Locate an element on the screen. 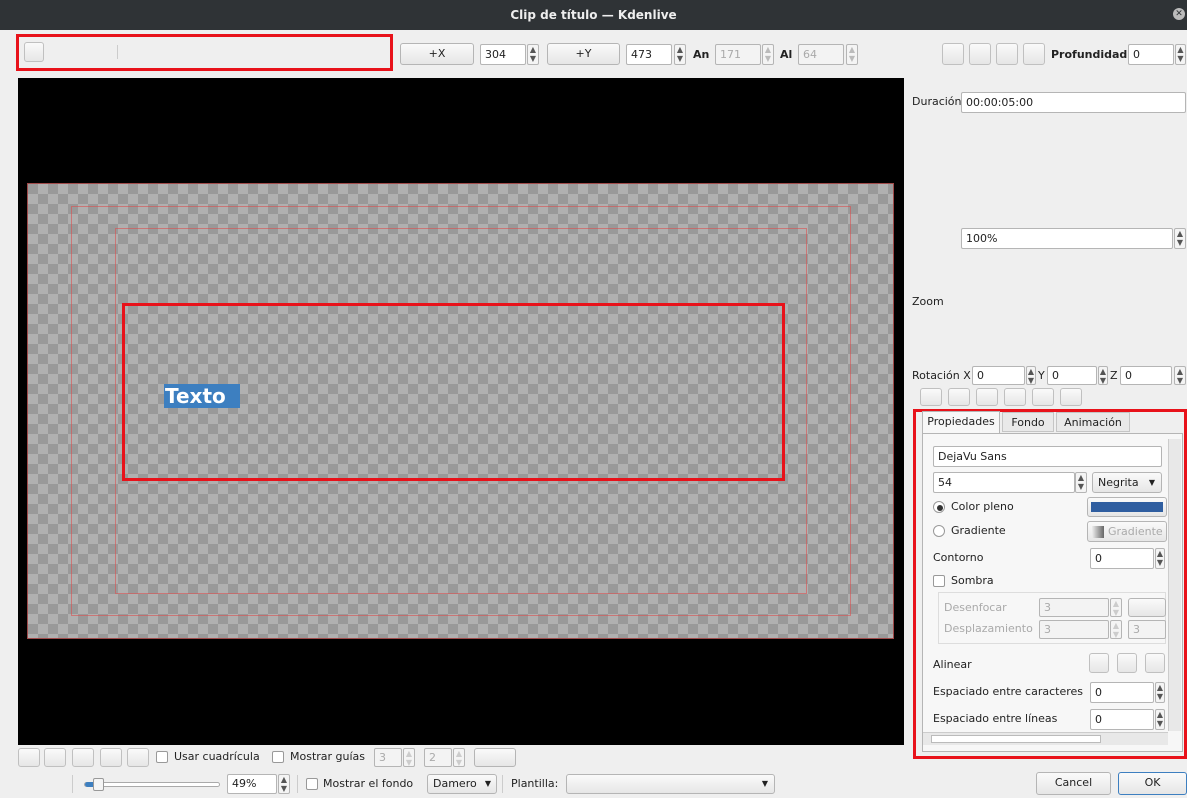 The image size is (1187, 798). rotation-z-label: Z is located at coordinates (1114, 375).